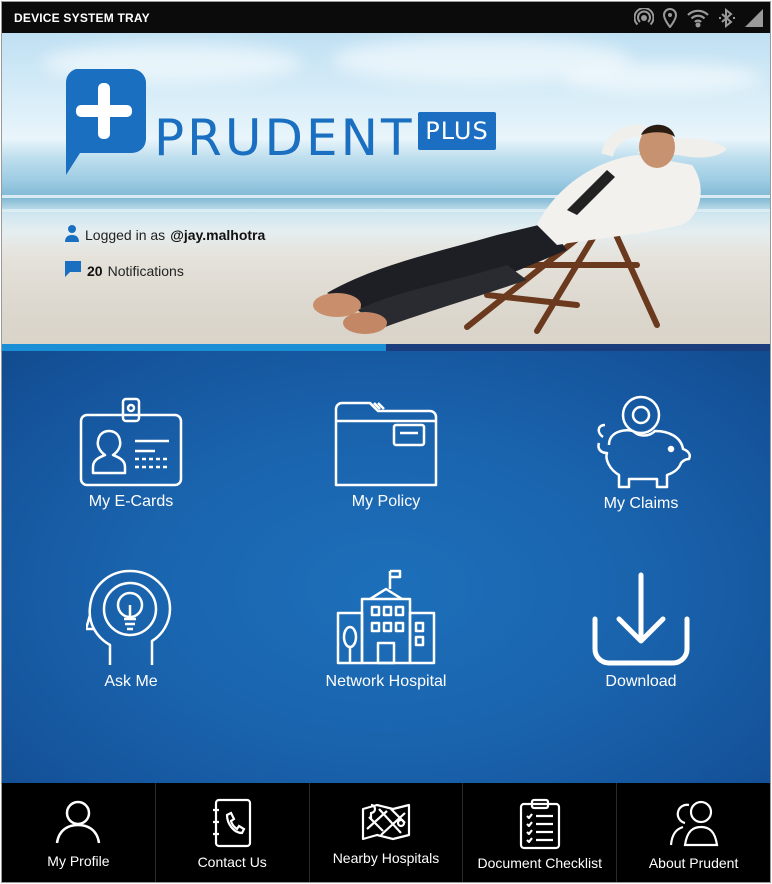 Image resolution: width=772 pixels, height=884 pixels. What do you see at coordinates (386, 617) in the screenshot?
I see `hospital-icon` at bounding box center [386, 617].